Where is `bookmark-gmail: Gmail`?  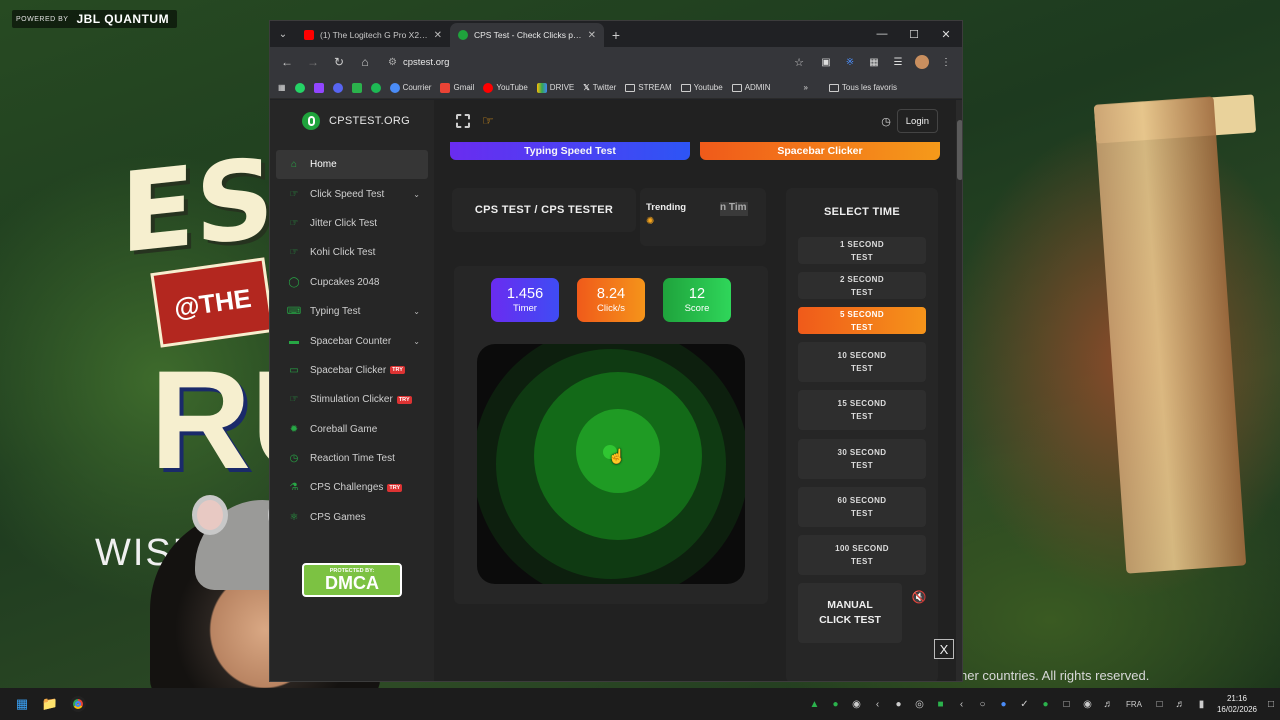 bookmark-gmail: Gmail is located at coordinates (457, 87).